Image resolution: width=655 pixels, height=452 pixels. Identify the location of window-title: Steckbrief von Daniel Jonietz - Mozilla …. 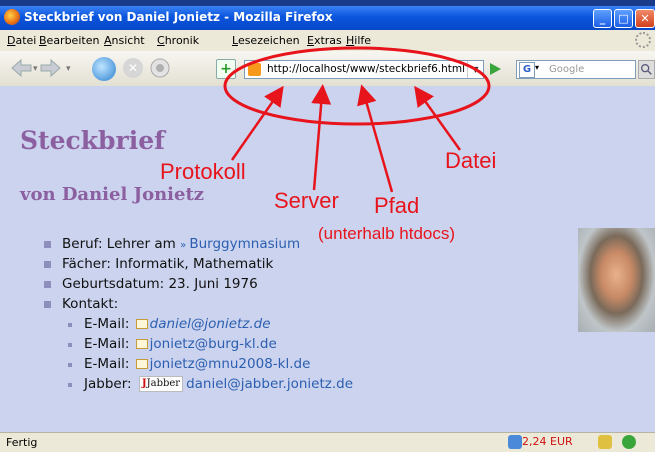
(178, 17).